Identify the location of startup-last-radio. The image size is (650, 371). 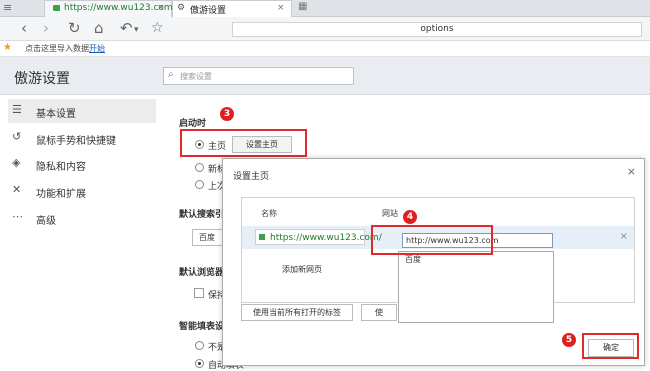
(199, 184).